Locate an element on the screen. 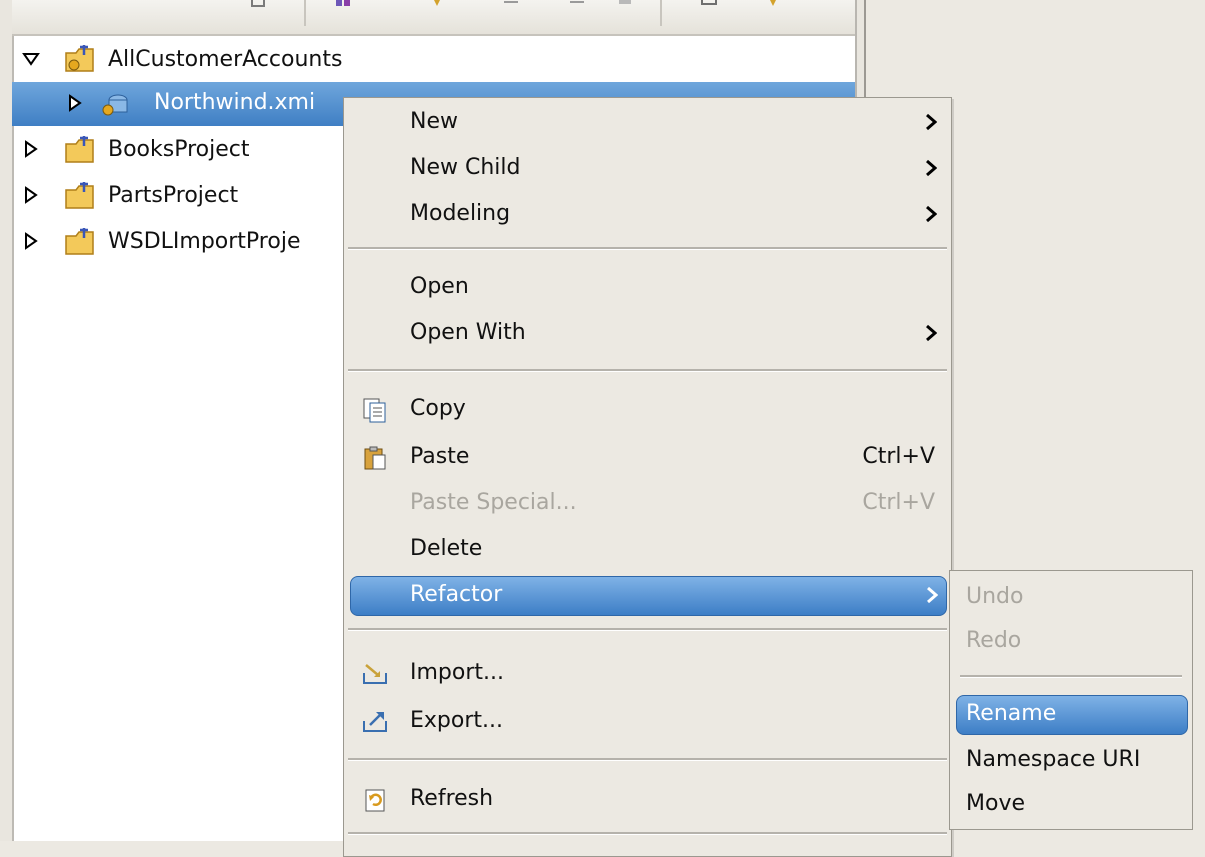 This screenshot has height=857, width=1205. copy-icon is located at coordinates (375, 410).